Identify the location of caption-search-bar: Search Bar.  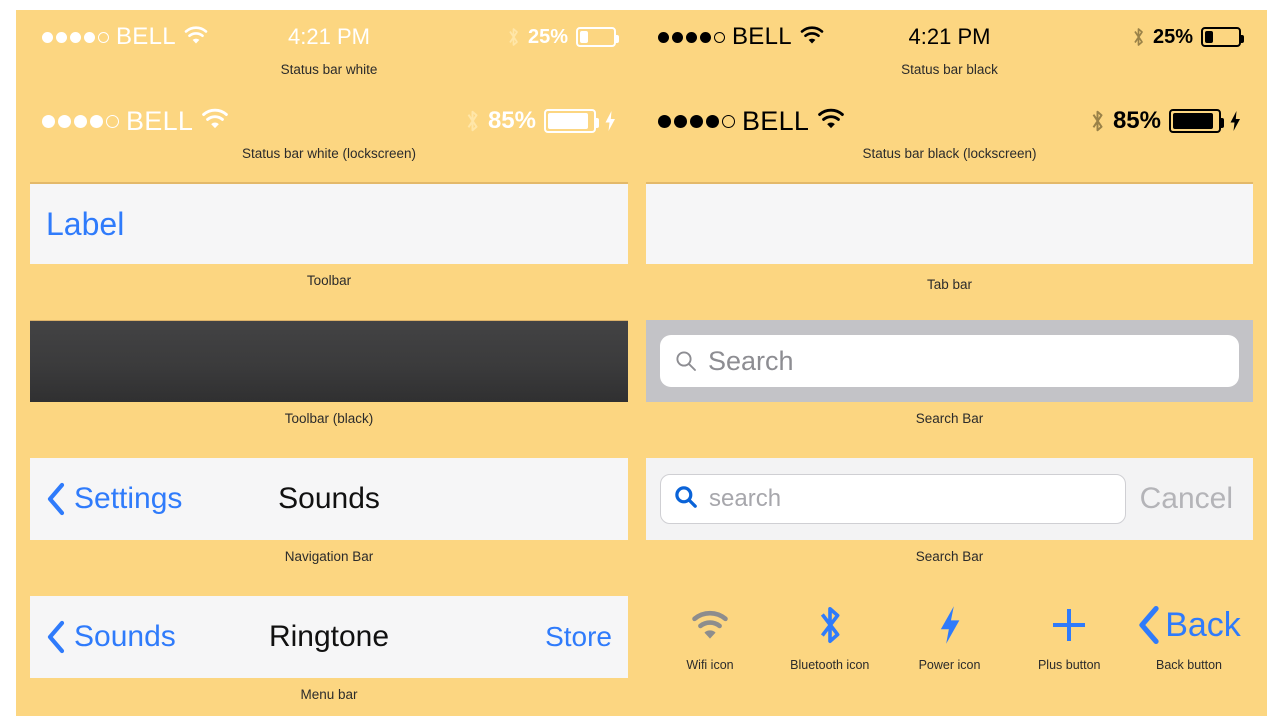
(949, 418).